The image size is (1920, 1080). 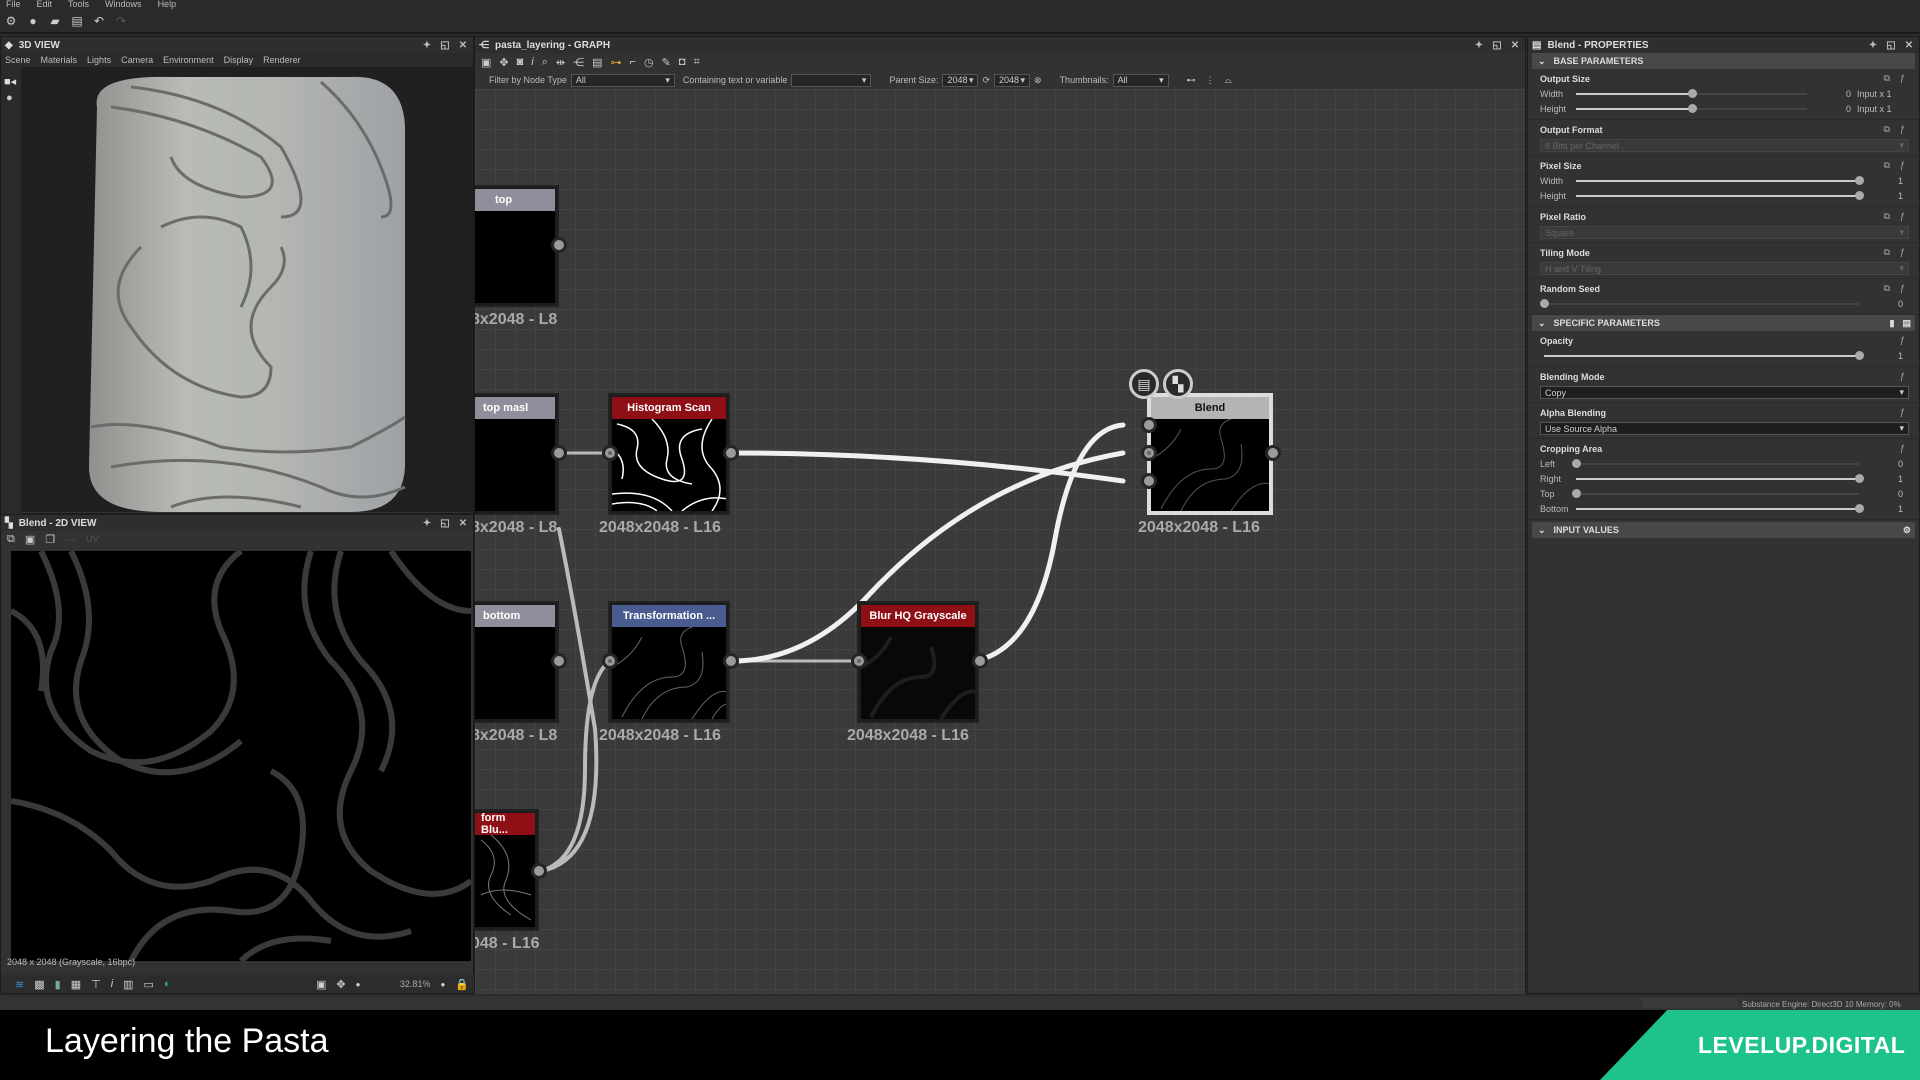 What do you see at coordinates (128, 984) in the screenshot?
I see `histogram-icon: ▥` at bounding box center [128, 984].